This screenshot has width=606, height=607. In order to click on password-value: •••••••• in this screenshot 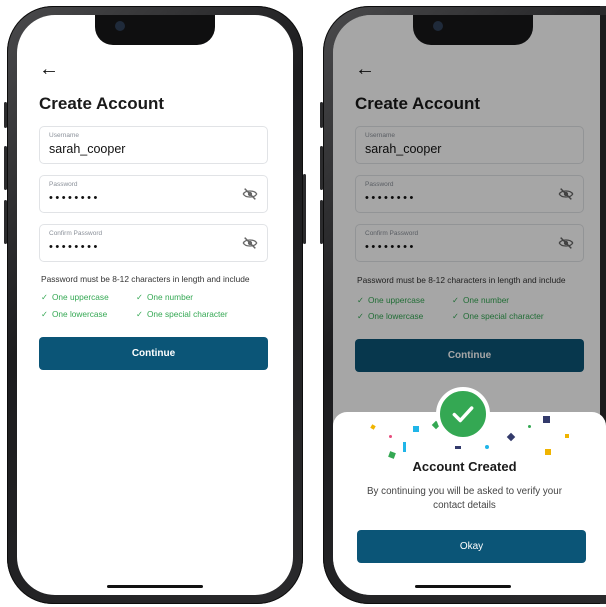, I will do `click(74, 198)`.